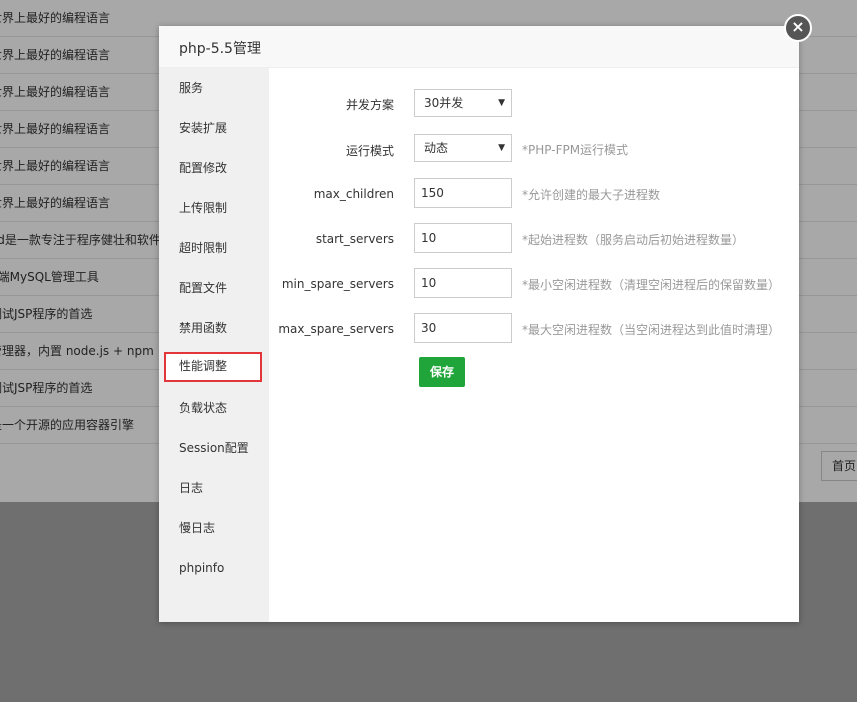 The image size is (857, 702). I want to click on sidebar-item-timeout-limit: 超时限制, so click(214, 248).